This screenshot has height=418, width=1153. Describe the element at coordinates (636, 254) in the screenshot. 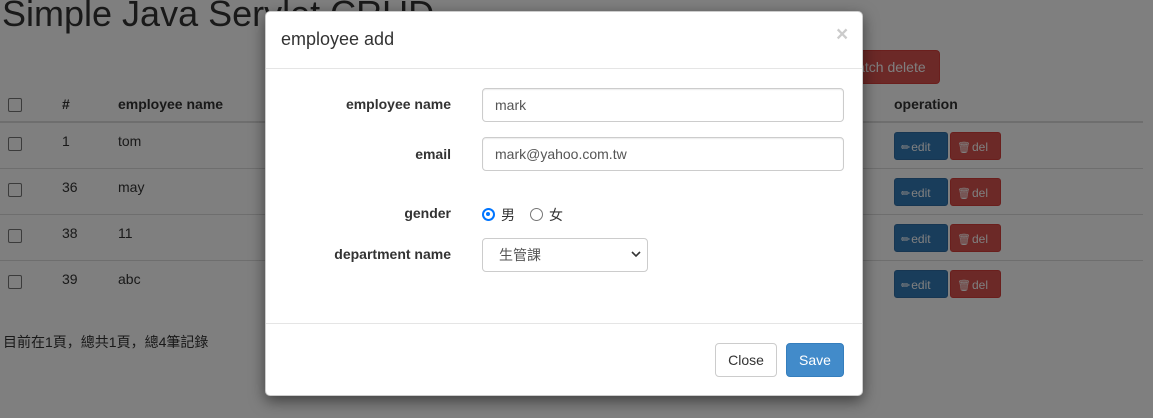

I see `chevron-down-icon` at that location.